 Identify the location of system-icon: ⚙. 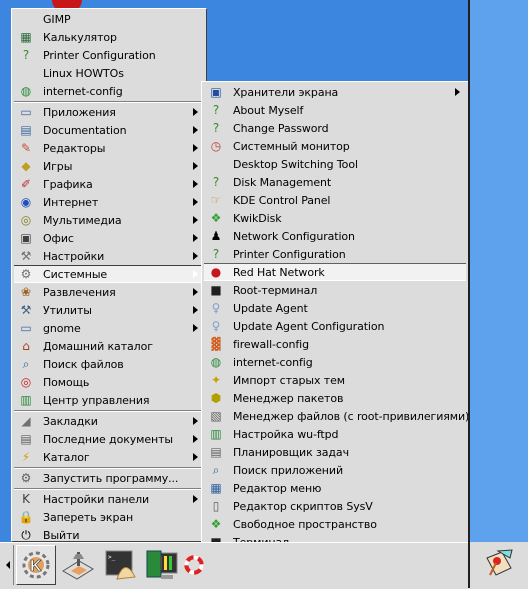
(26, 274).